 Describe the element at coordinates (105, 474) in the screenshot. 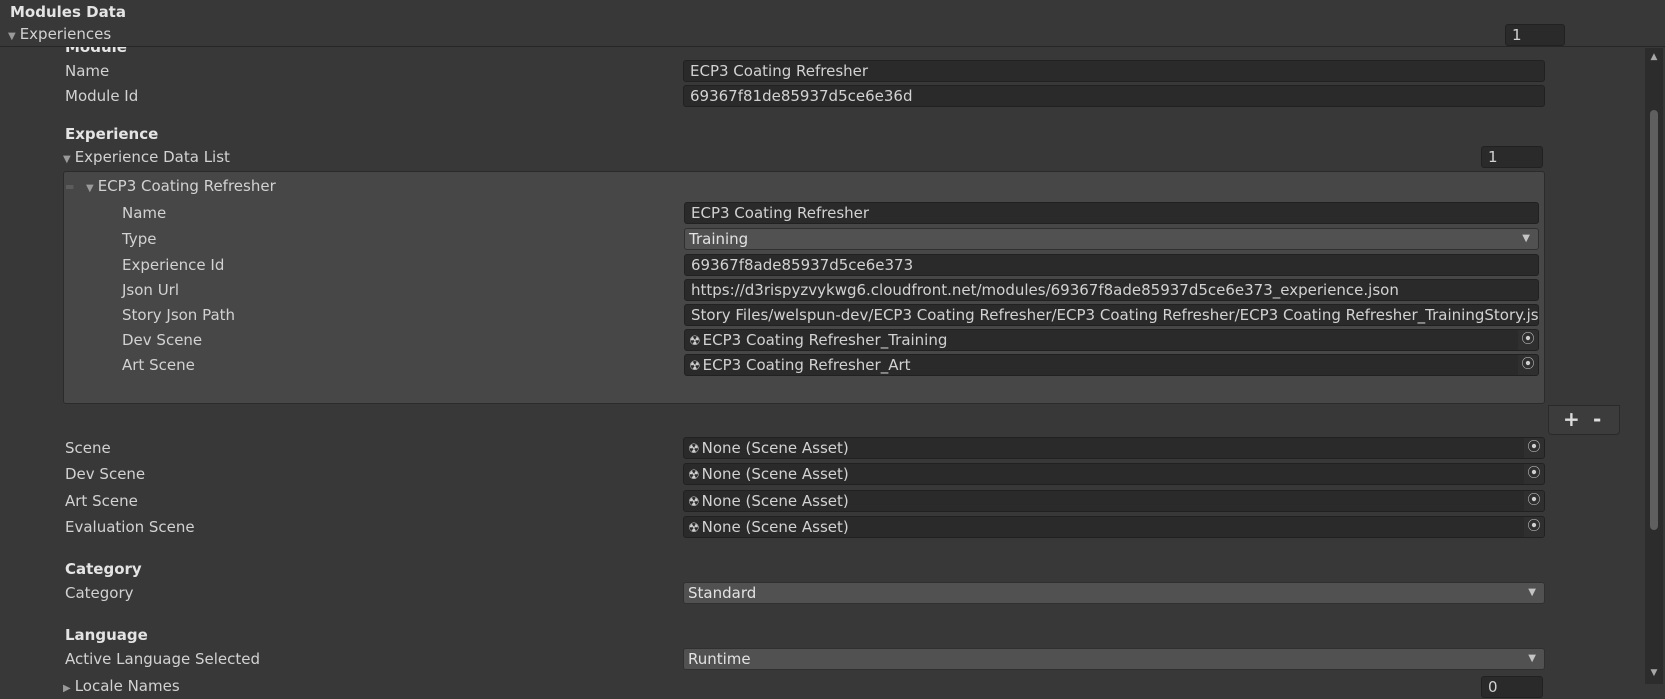

I see `dev-scene-label: Dev Scene` at that location.